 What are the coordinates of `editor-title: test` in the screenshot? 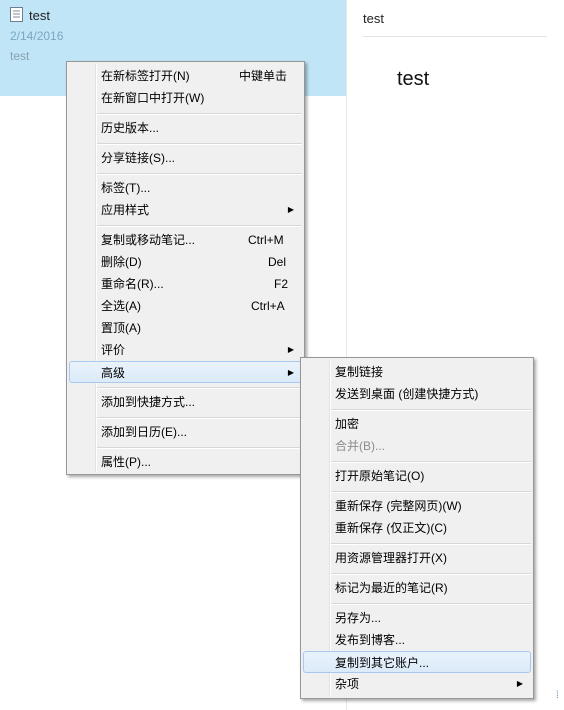 It's located at (373, 18).